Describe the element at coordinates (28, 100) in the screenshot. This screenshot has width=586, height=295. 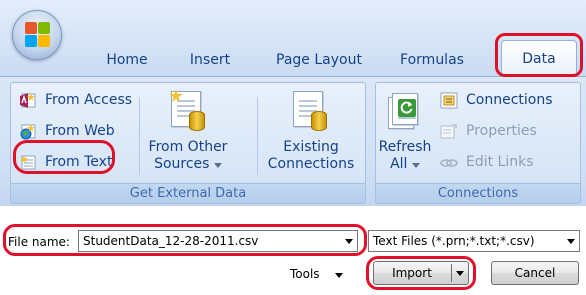
I see `access-icon` at that location.